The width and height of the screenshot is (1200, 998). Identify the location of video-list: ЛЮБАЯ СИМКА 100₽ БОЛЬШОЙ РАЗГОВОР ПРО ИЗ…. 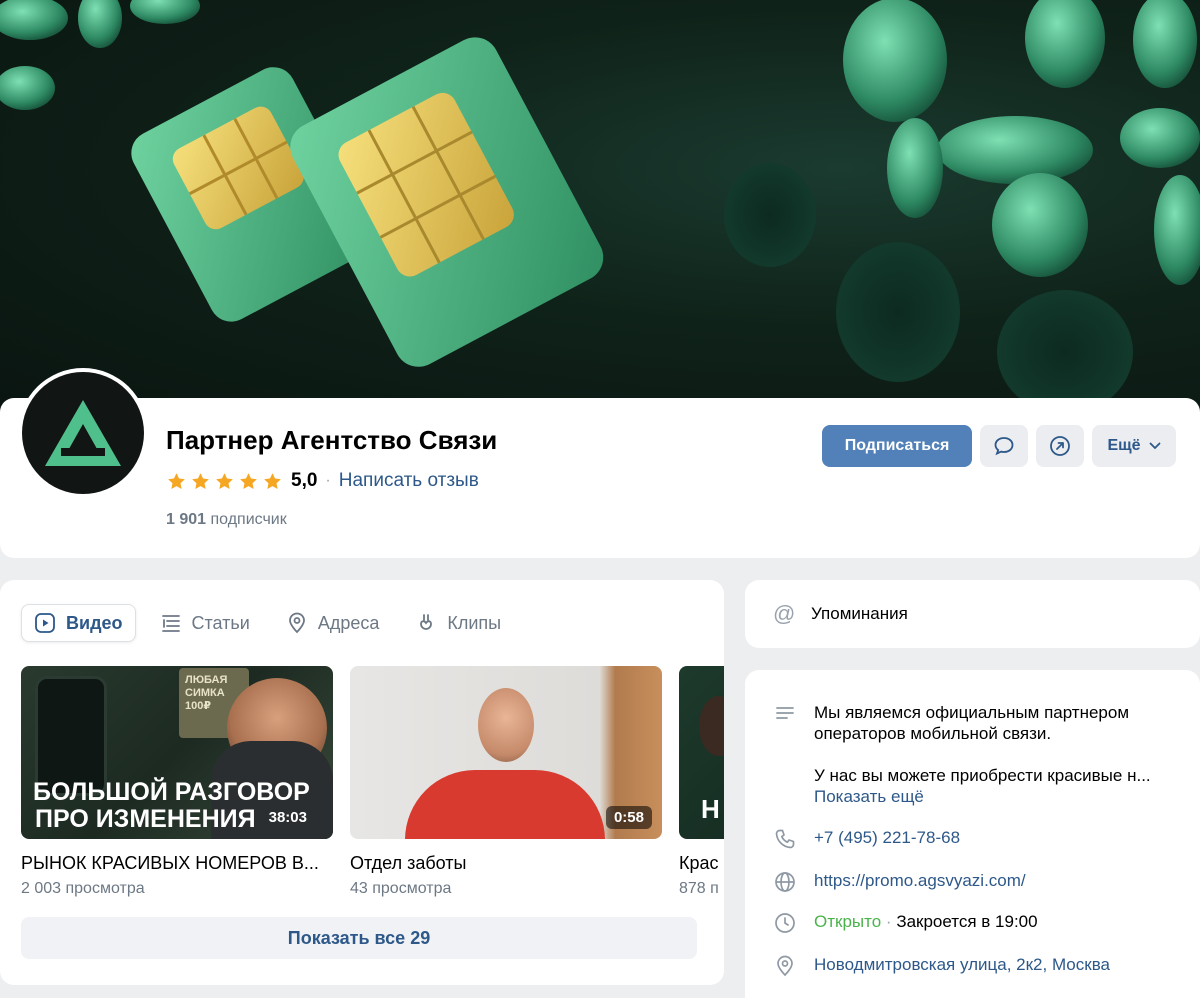
(372, 786).